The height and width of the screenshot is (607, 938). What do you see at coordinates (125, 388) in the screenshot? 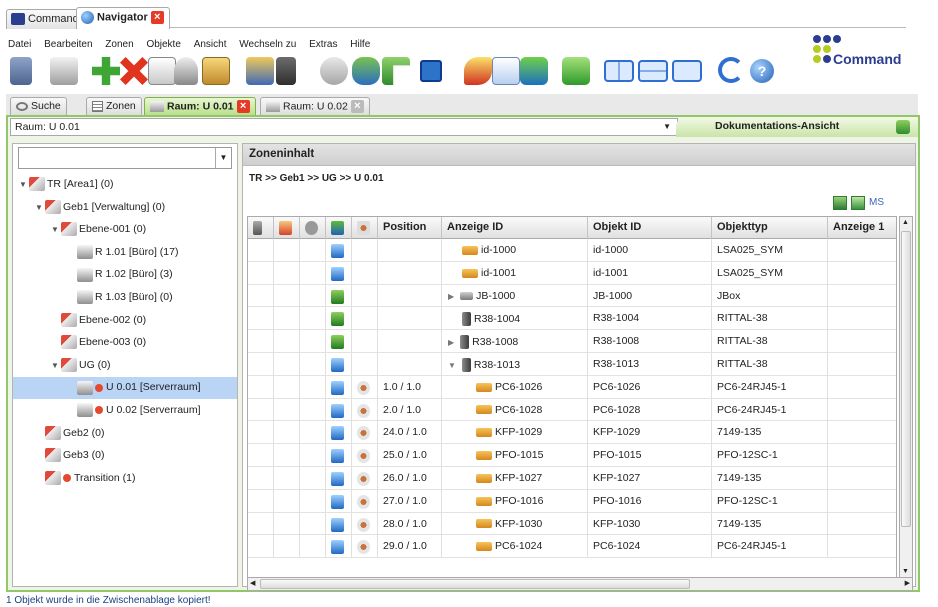
I see `tree-node: U 0.01 [Serverraum]` at bounding box center [125, 388].